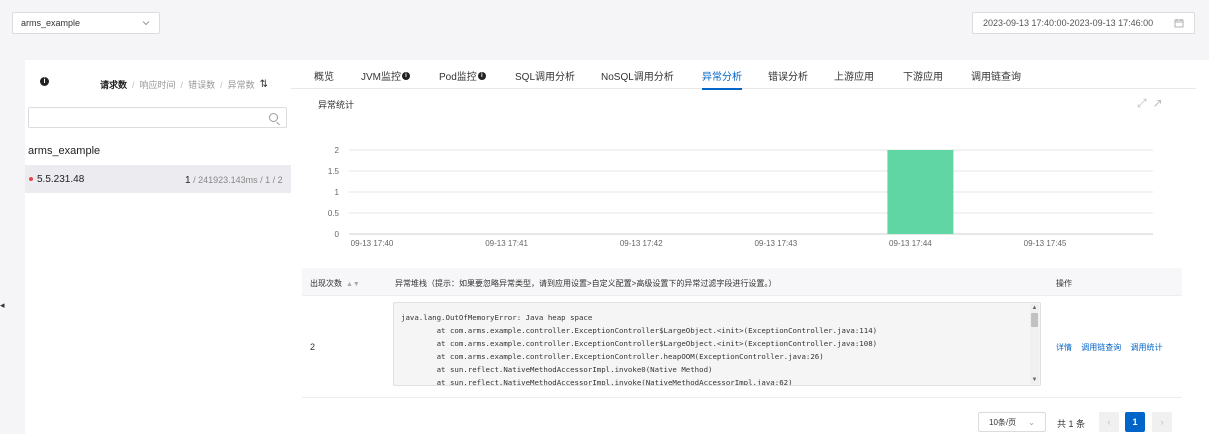 The height and width of the screenshot is (434, 1209). Describe the element at coordinates (381, 77) in the screenshot. I see `tab-label: JVM监控` at that location.